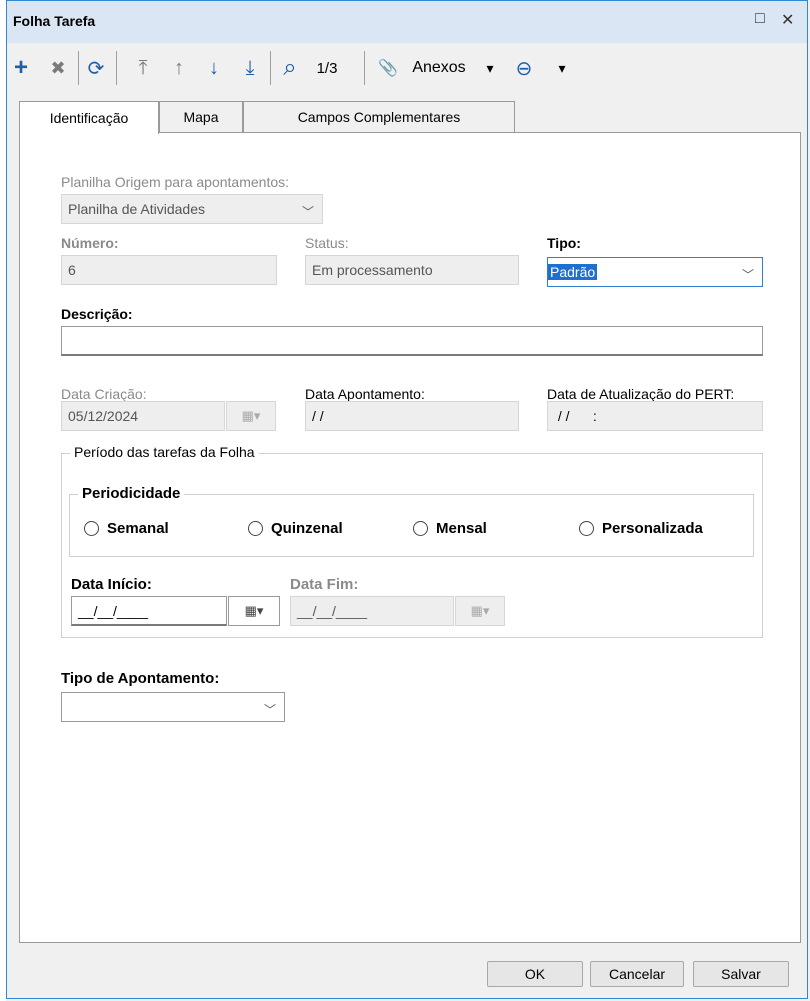 The height and width of the screenshot is (1001, 810). What do you see at coordinates (439, 68) in the screenshot?
I see `attachments-button: Anexos` at bounding box center [439, 68].